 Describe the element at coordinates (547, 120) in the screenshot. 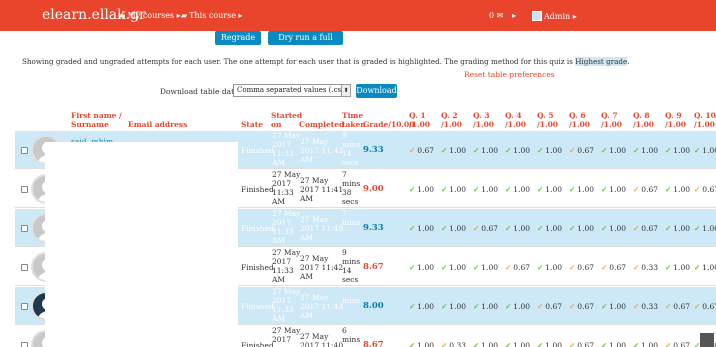

I see `header-q5: Q. 5/1.00` at that location.